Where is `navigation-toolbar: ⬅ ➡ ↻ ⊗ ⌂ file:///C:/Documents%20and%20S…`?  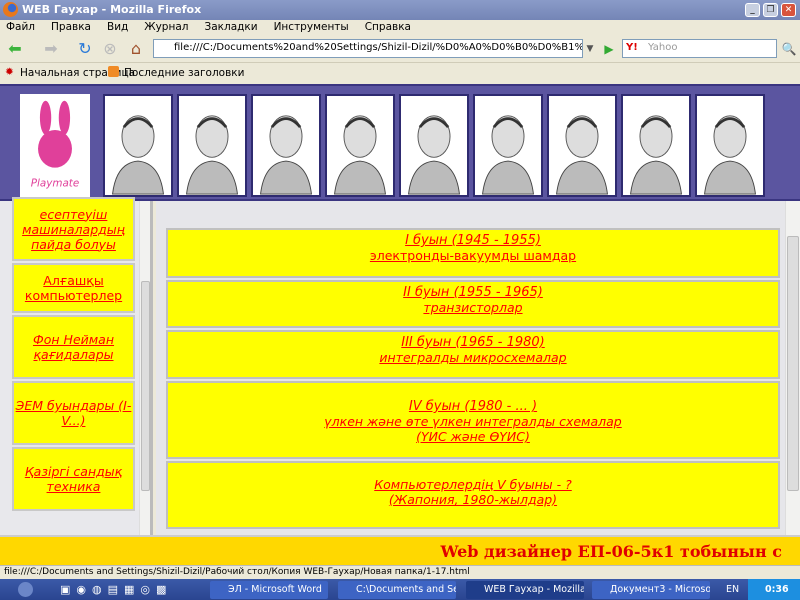
navigation-toolbar: ⬅ ➡ ↻ ⊗ ⌂ file:///C:/Documents%20and%20S… is located at coordinates (400, 49).